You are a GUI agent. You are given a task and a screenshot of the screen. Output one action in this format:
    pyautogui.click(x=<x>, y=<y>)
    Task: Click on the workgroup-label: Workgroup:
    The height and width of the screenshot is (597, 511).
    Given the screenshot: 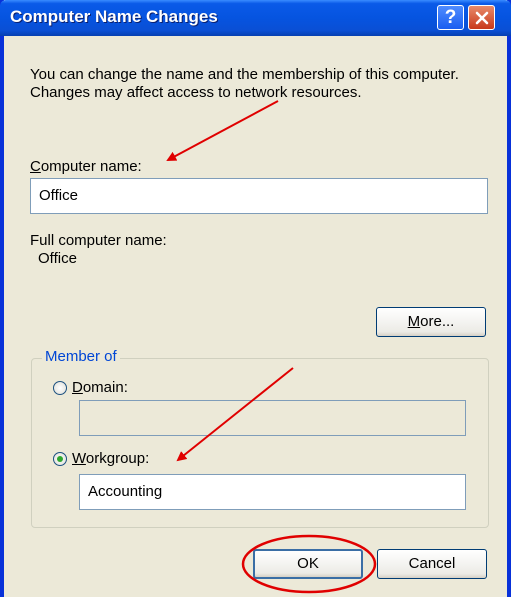 What is the action you would take?
    pyautogui.click(x=110, y=458)
    